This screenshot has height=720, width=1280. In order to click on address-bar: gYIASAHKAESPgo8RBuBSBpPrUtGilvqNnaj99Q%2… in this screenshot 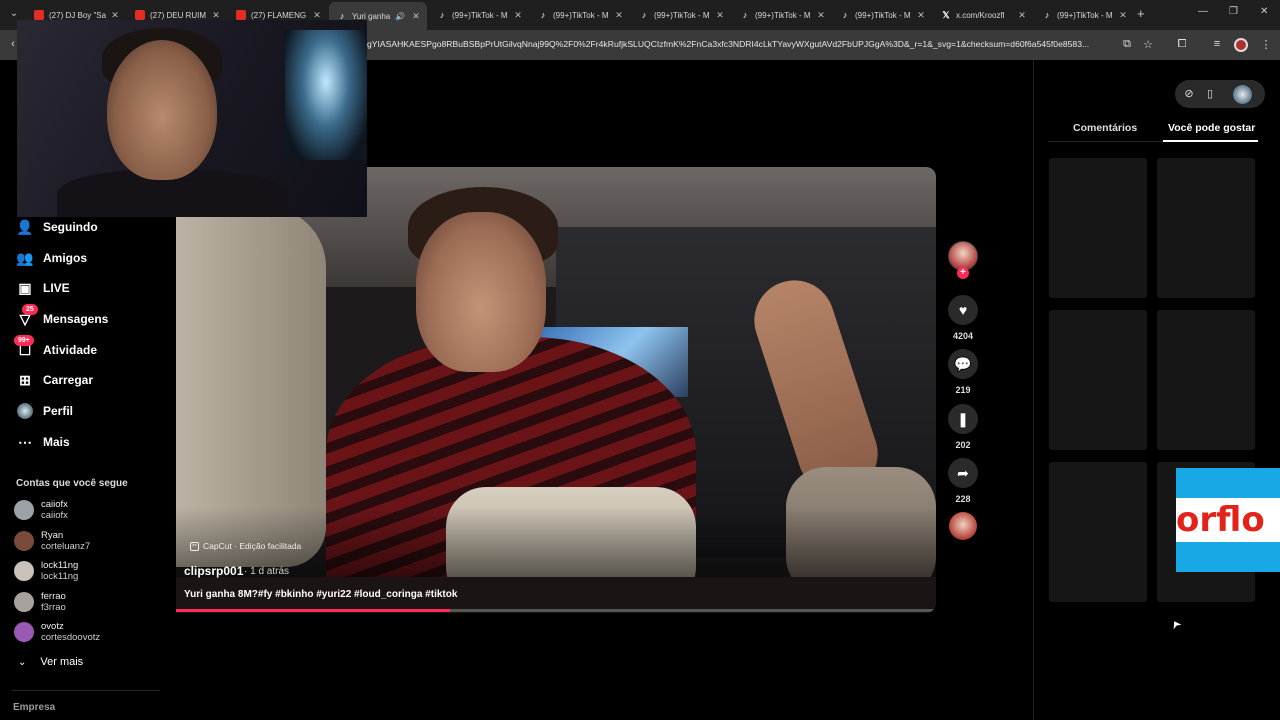, I will do `click(742, 44)`.